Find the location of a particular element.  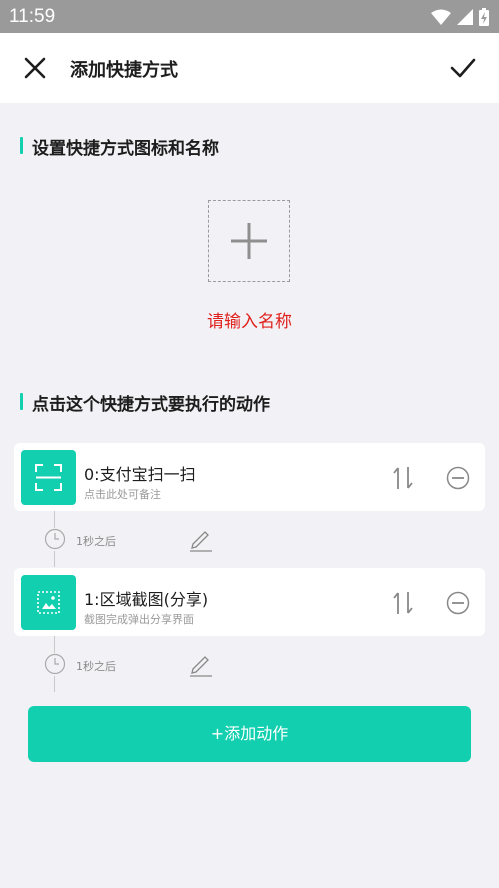

name-input: 请输入名称 is located at coordinates (249, 319).